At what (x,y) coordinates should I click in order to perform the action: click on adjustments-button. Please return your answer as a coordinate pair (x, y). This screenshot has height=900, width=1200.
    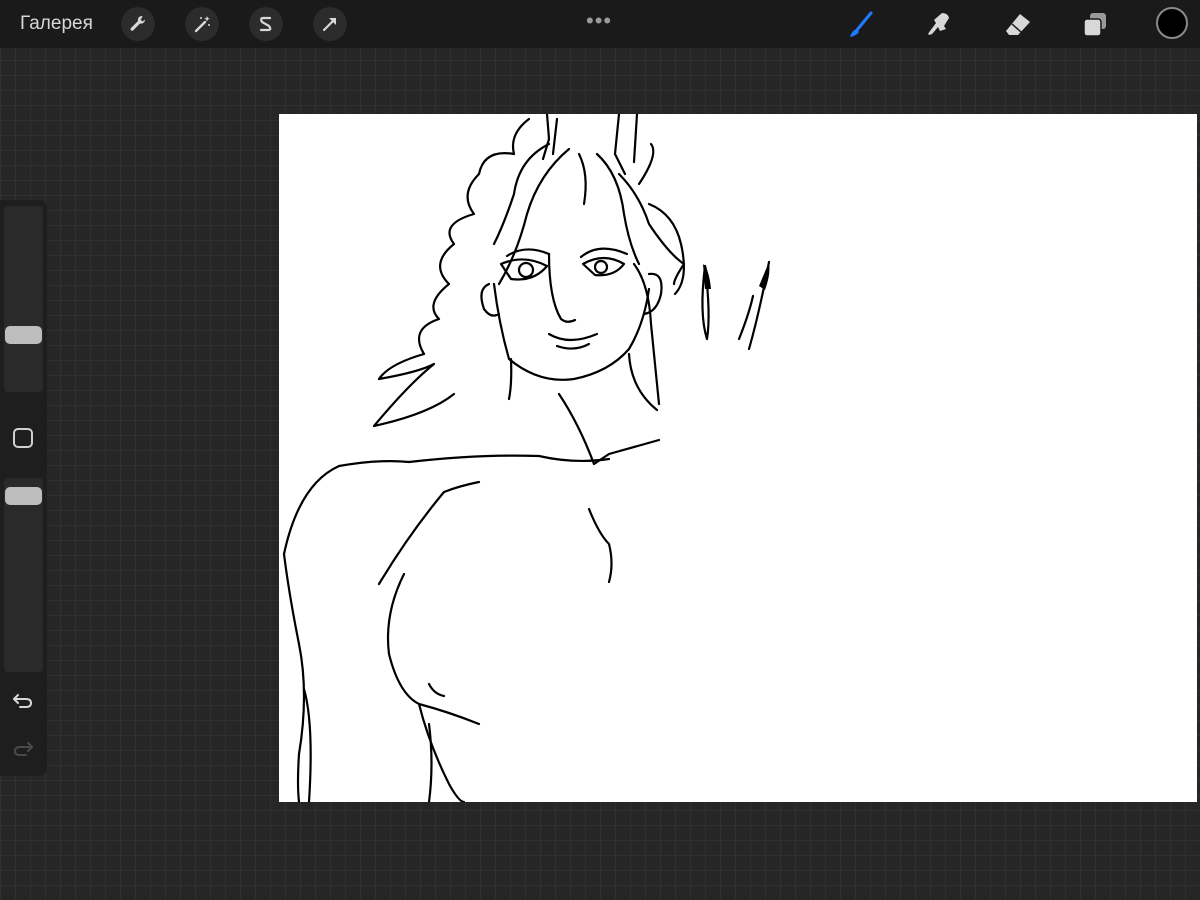
    Looking at the image, I should click on (202, 24).